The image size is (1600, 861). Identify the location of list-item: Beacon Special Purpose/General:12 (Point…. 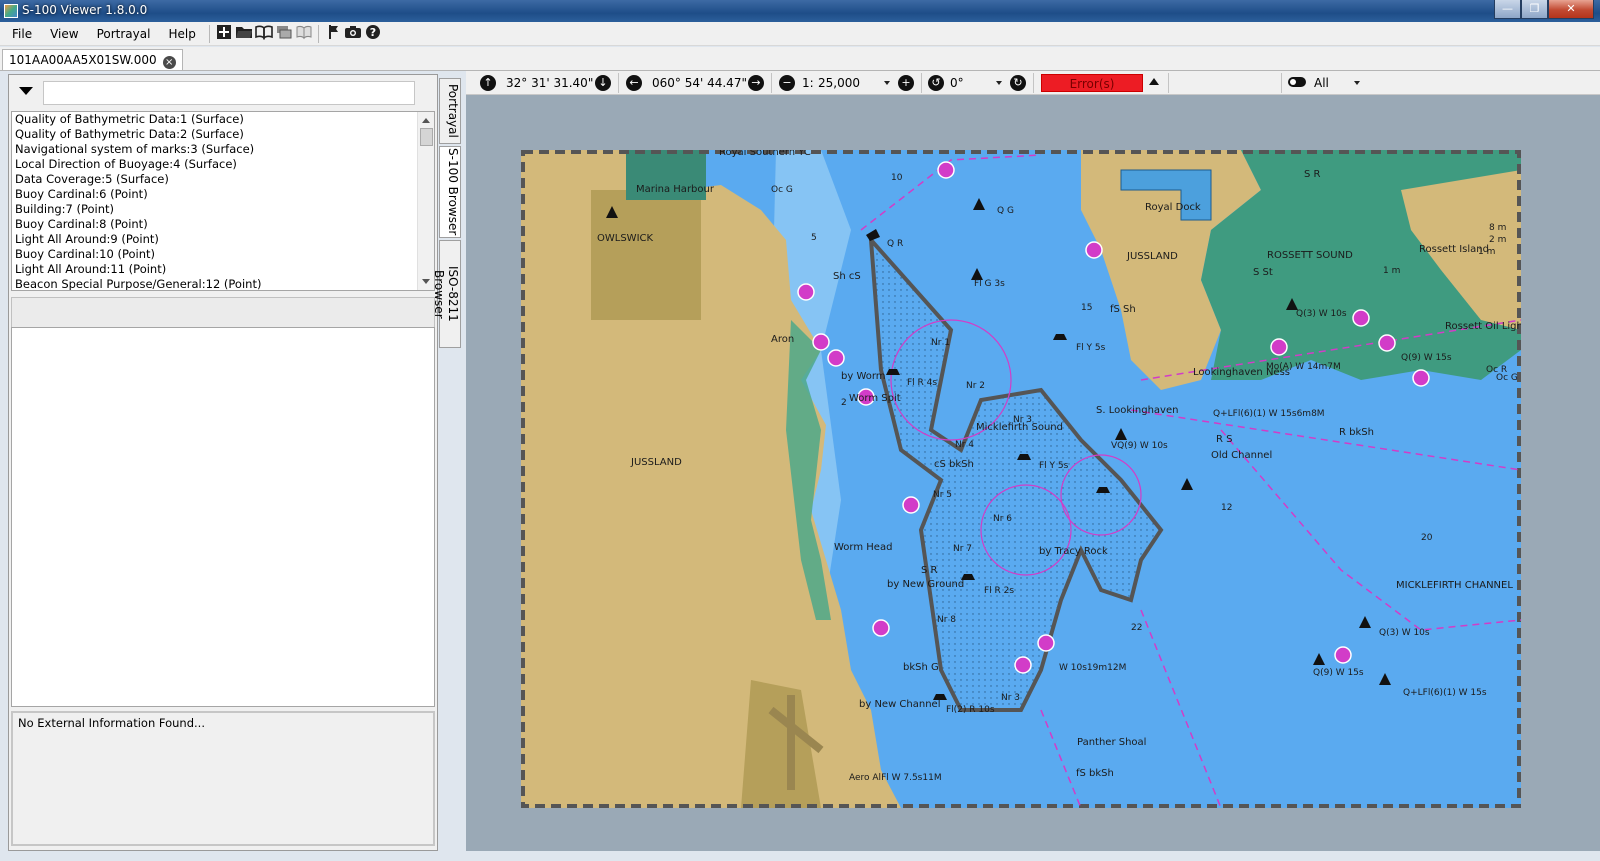
(223, 283).